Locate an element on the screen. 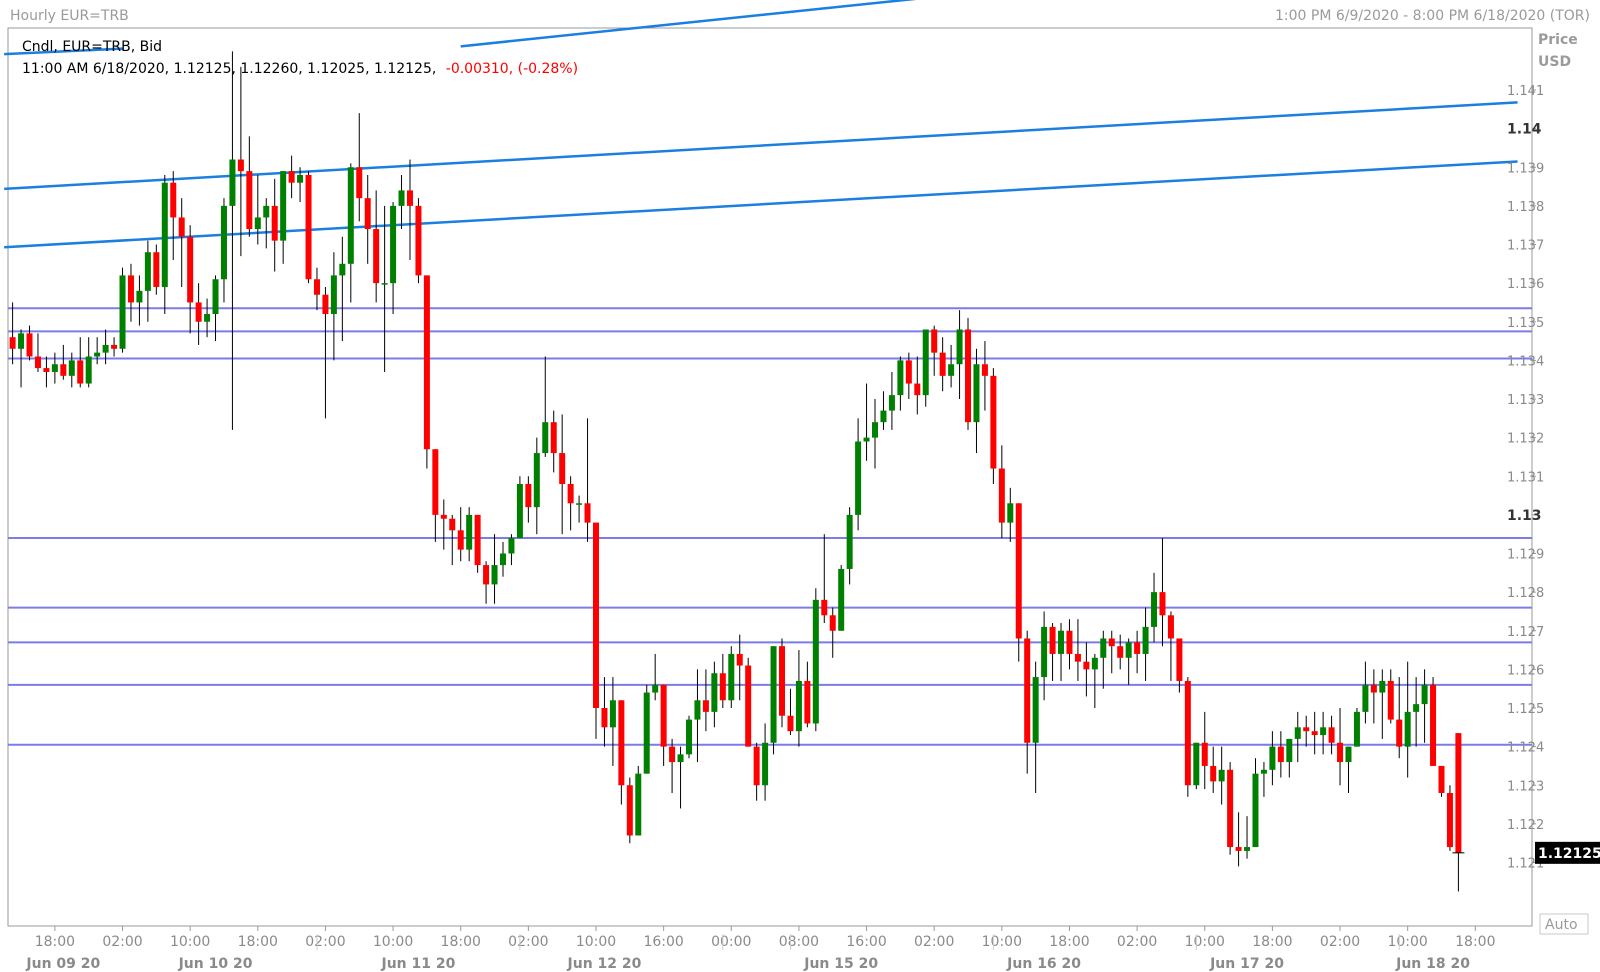 This screenshot has height=972, width=1600. time-tick-label: 00:00 is located at coordinates (731, 942).